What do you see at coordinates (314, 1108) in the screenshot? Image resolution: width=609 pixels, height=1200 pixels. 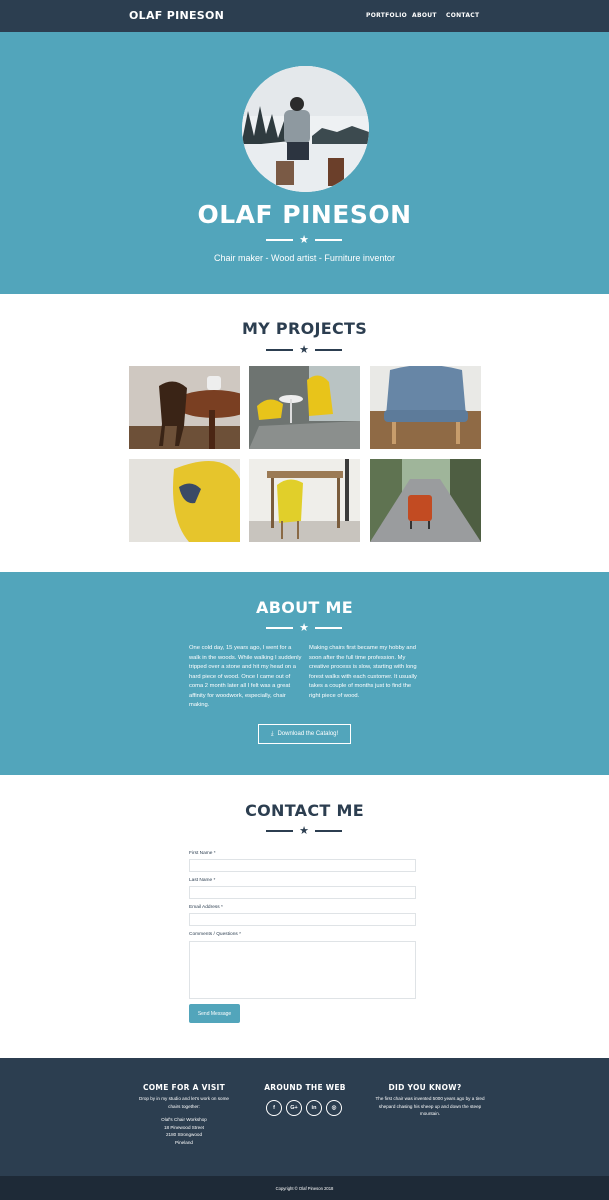 I see `linkedin-icon: in` at bounding box center [314, 1108].